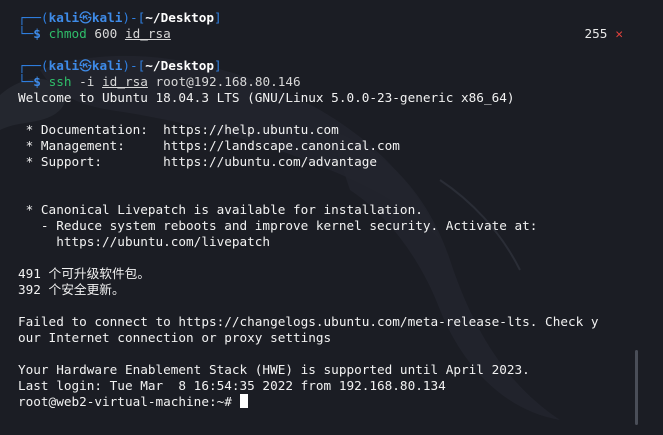 The height and width of the screenshot is (435, 663). Describe the element at coordinates (320, 34) in the screenshot. I see `command-line-1: └─$ chmod 600 id_rsa 255 ✕` at that location.